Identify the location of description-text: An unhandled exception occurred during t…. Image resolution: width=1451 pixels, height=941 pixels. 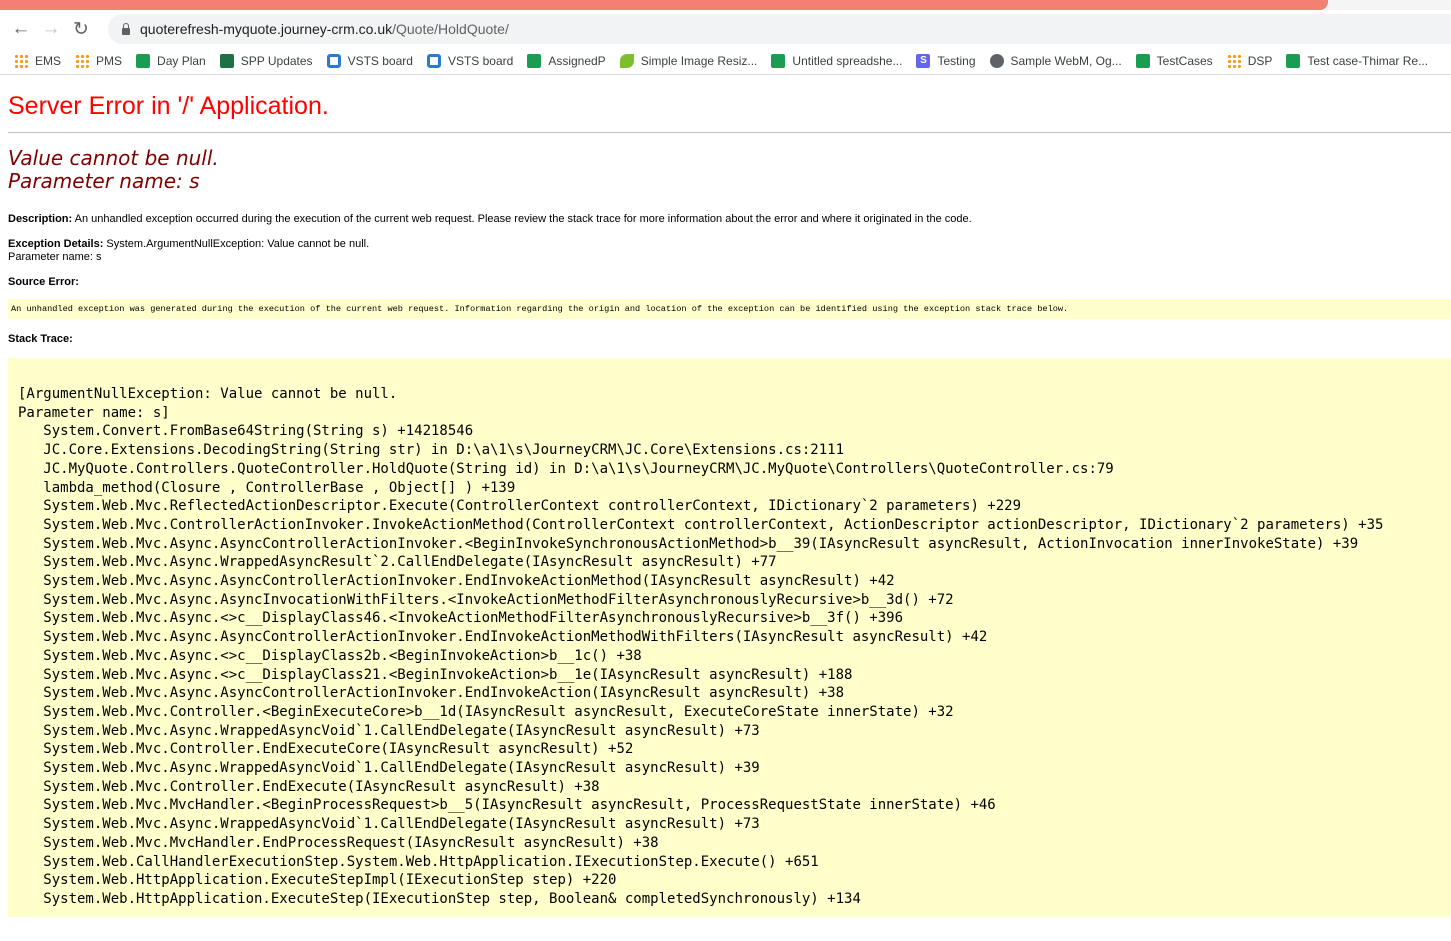
(522, 219).